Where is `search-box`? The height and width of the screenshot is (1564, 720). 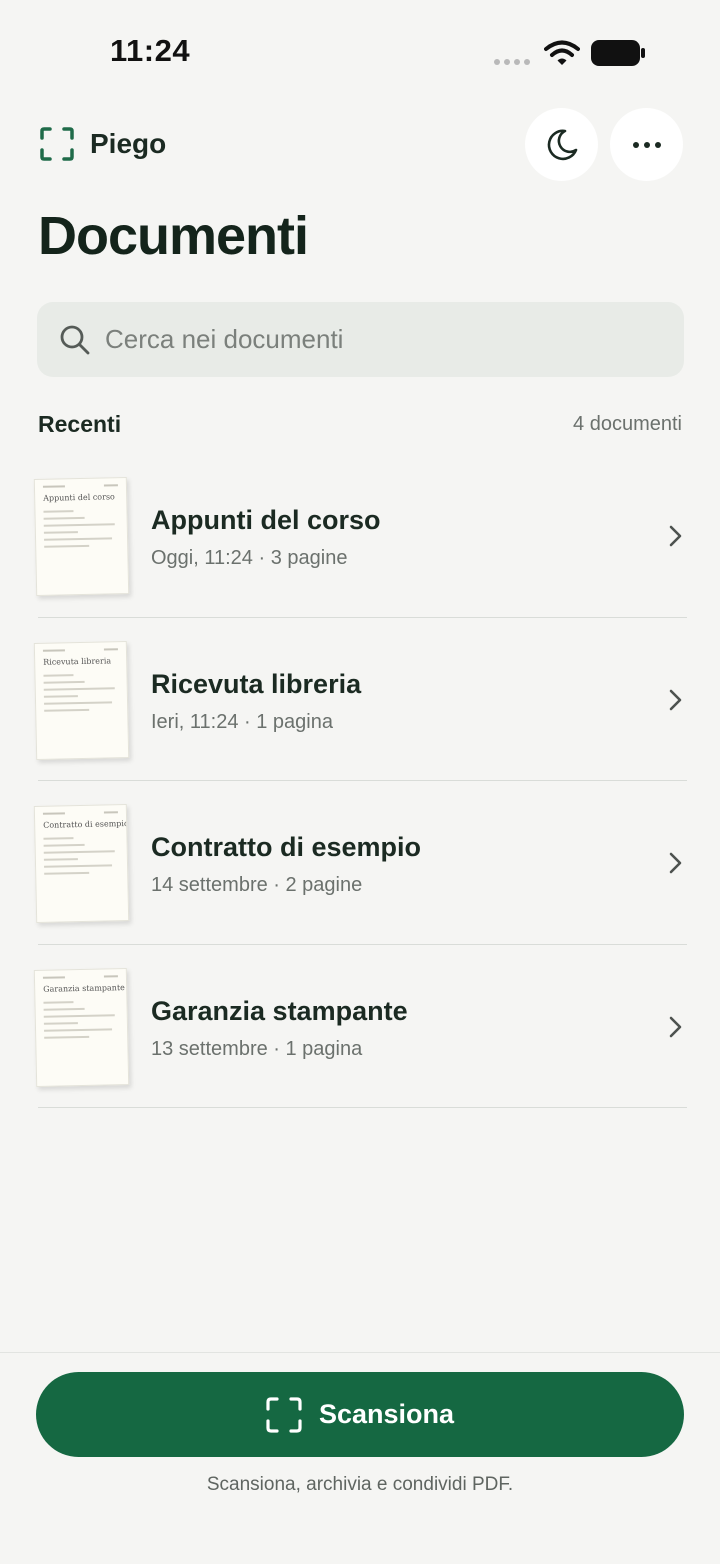
search-box is located at coordinates (360, 339).